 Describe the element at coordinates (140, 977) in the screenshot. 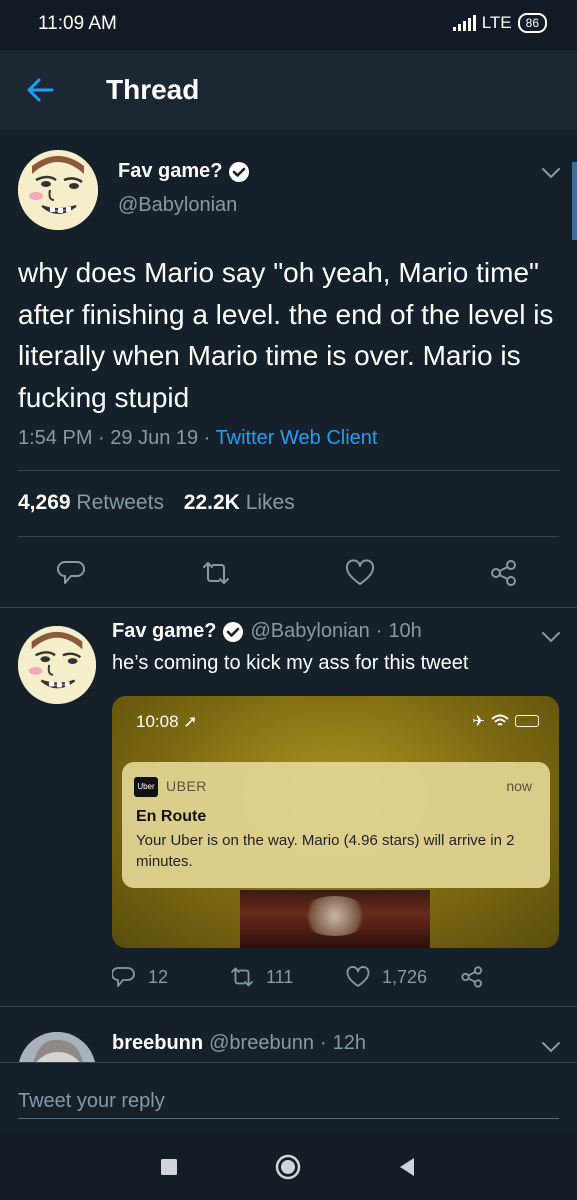

I see `reply-button: 12` at that location.